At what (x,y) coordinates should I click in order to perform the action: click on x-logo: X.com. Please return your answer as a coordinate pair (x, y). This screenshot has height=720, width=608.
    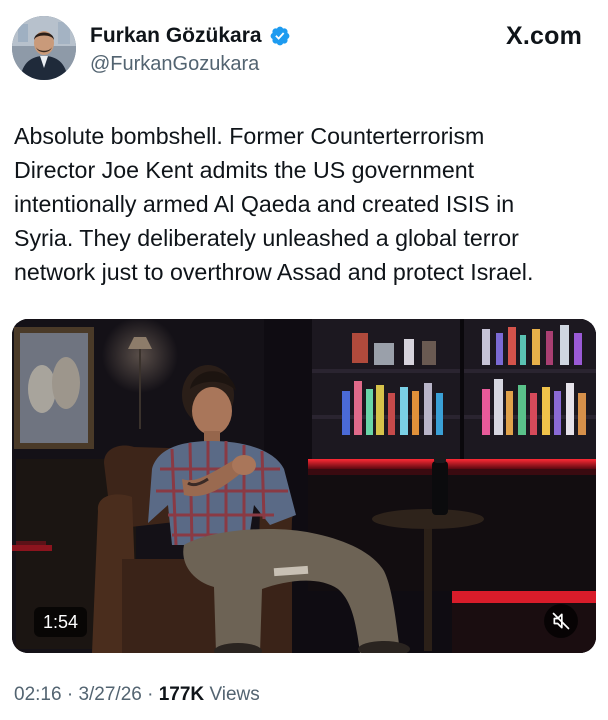
    Looking at the image, I should click on (543, 36).